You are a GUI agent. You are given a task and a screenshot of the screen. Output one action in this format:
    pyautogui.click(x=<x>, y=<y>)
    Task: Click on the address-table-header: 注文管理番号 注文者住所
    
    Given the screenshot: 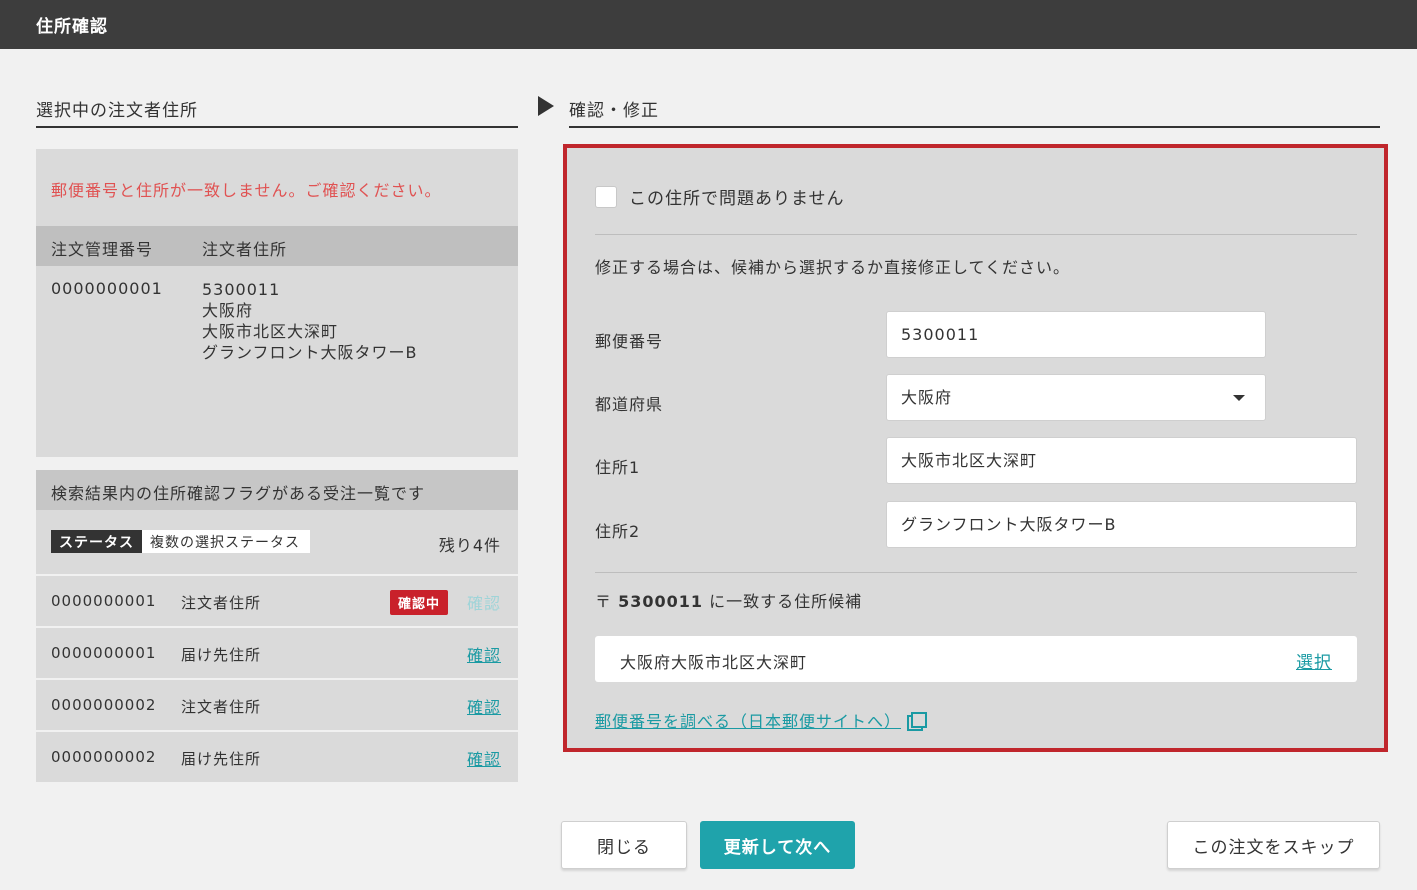 What is the action you would take?
    pyautogui.click(x=277, y=246)
    